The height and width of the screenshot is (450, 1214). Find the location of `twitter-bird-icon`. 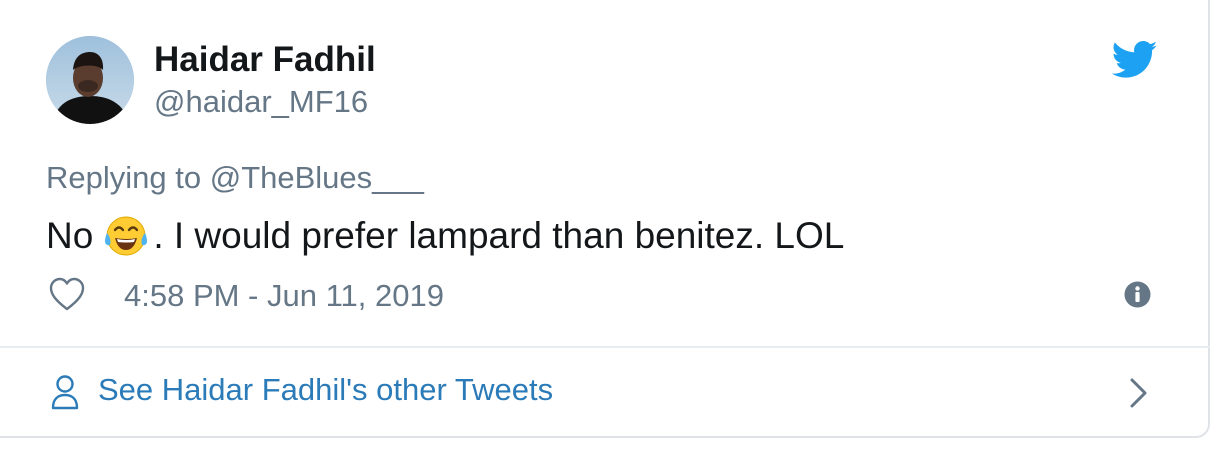

twitter-bird-icon is located at coordinates (1135, 60).